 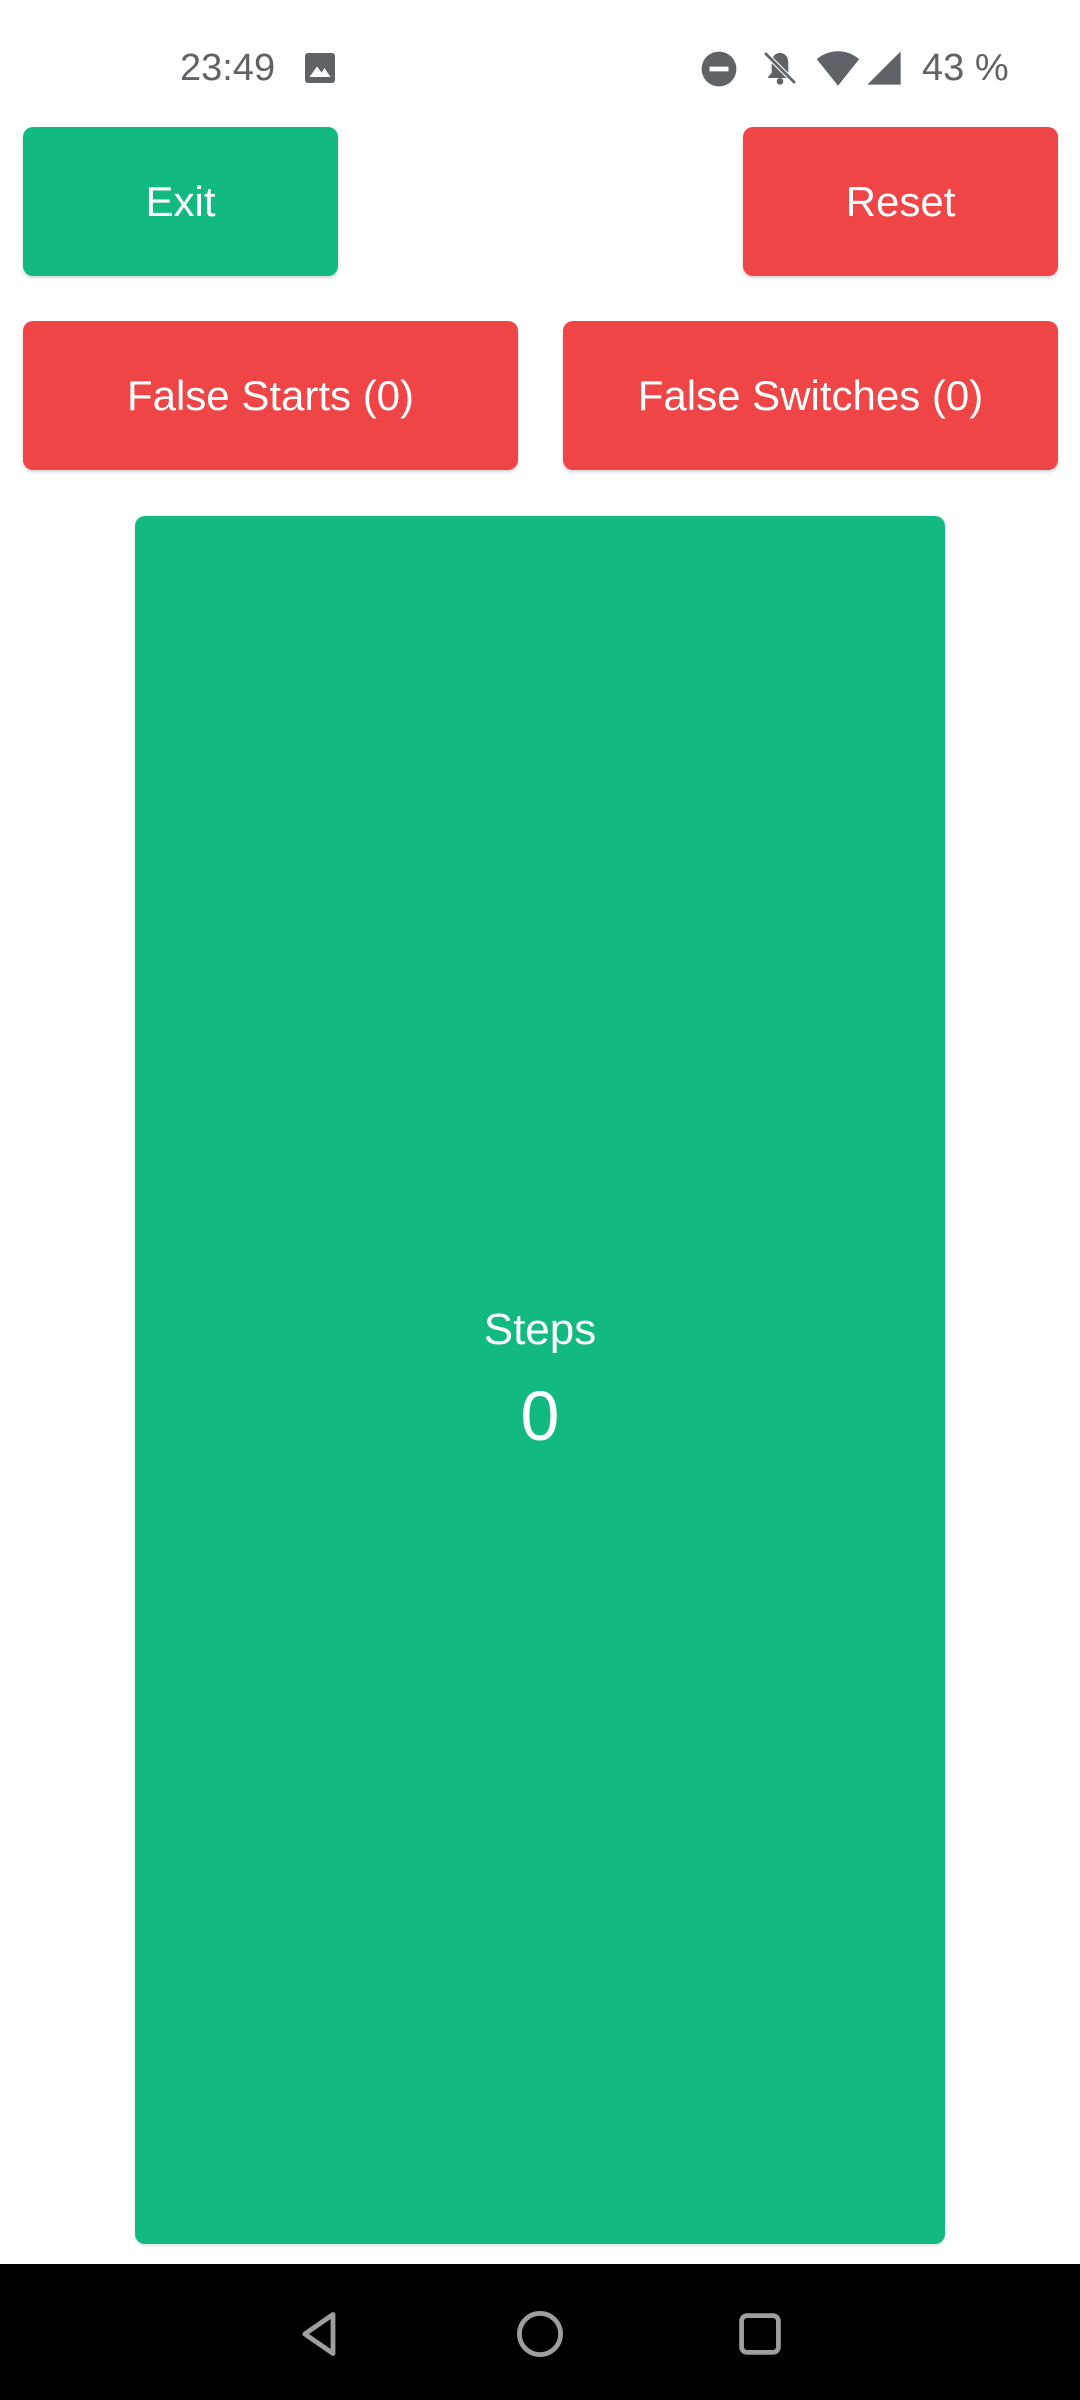 What do you see at coordinates (320, 2334) in the screenshot?
I see `back-icon` at bounding box center [320, 2334].